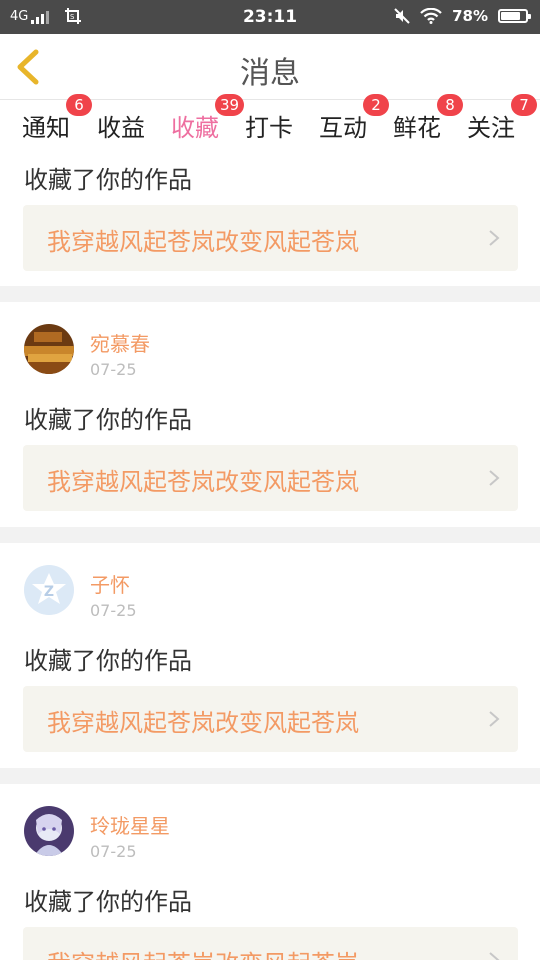 The width and height of the screenshot is (540, 960). I want to click on tab-bar: 通知 6 收益 收藏 39 打卡 互动 2 鲜花 8 关注 7, so click(270, 126).